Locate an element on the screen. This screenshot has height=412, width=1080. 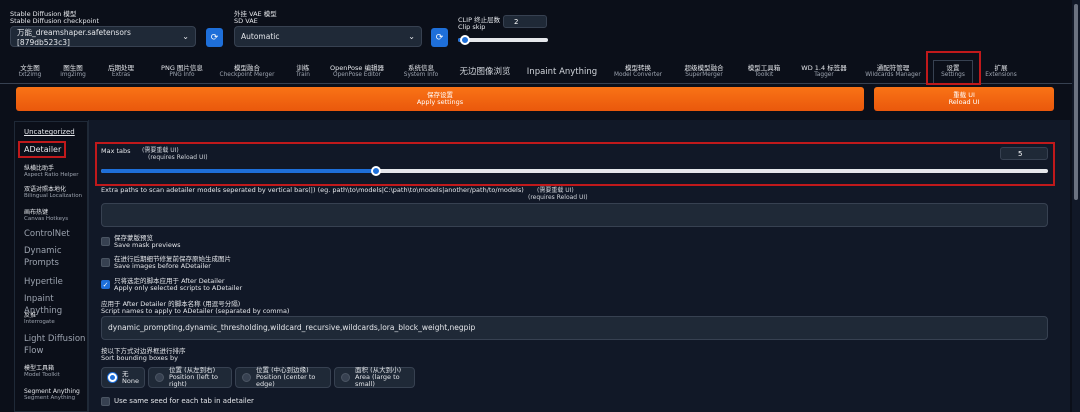
settings-tab-highlight is located at coordinates (953, 68).